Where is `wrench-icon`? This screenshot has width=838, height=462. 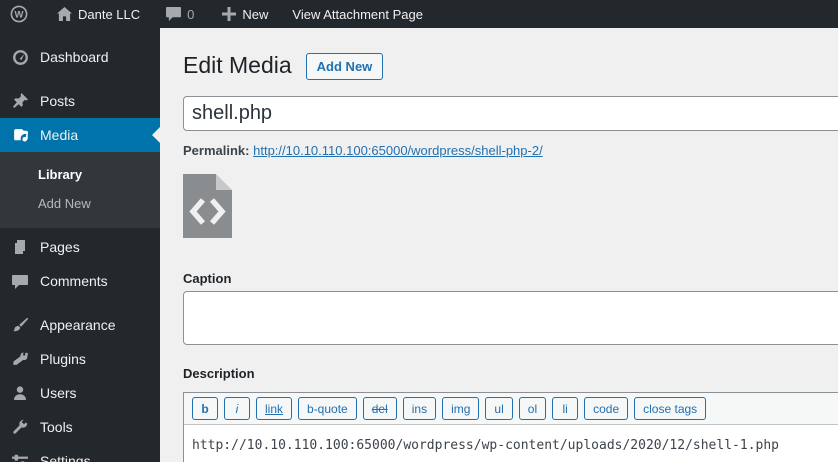 wrench-icon is located at coordinates (20, 427).